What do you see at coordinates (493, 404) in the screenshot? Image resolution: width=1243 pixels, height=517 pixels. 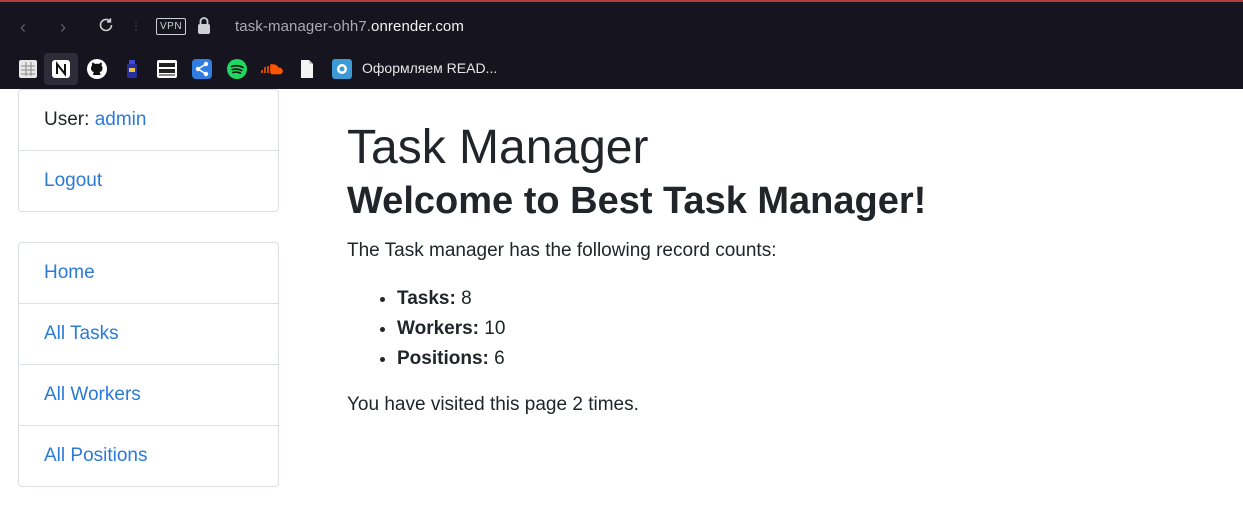 I see `visit-counter: You have visited this page 2 times.` at bounding box center [493, 404].